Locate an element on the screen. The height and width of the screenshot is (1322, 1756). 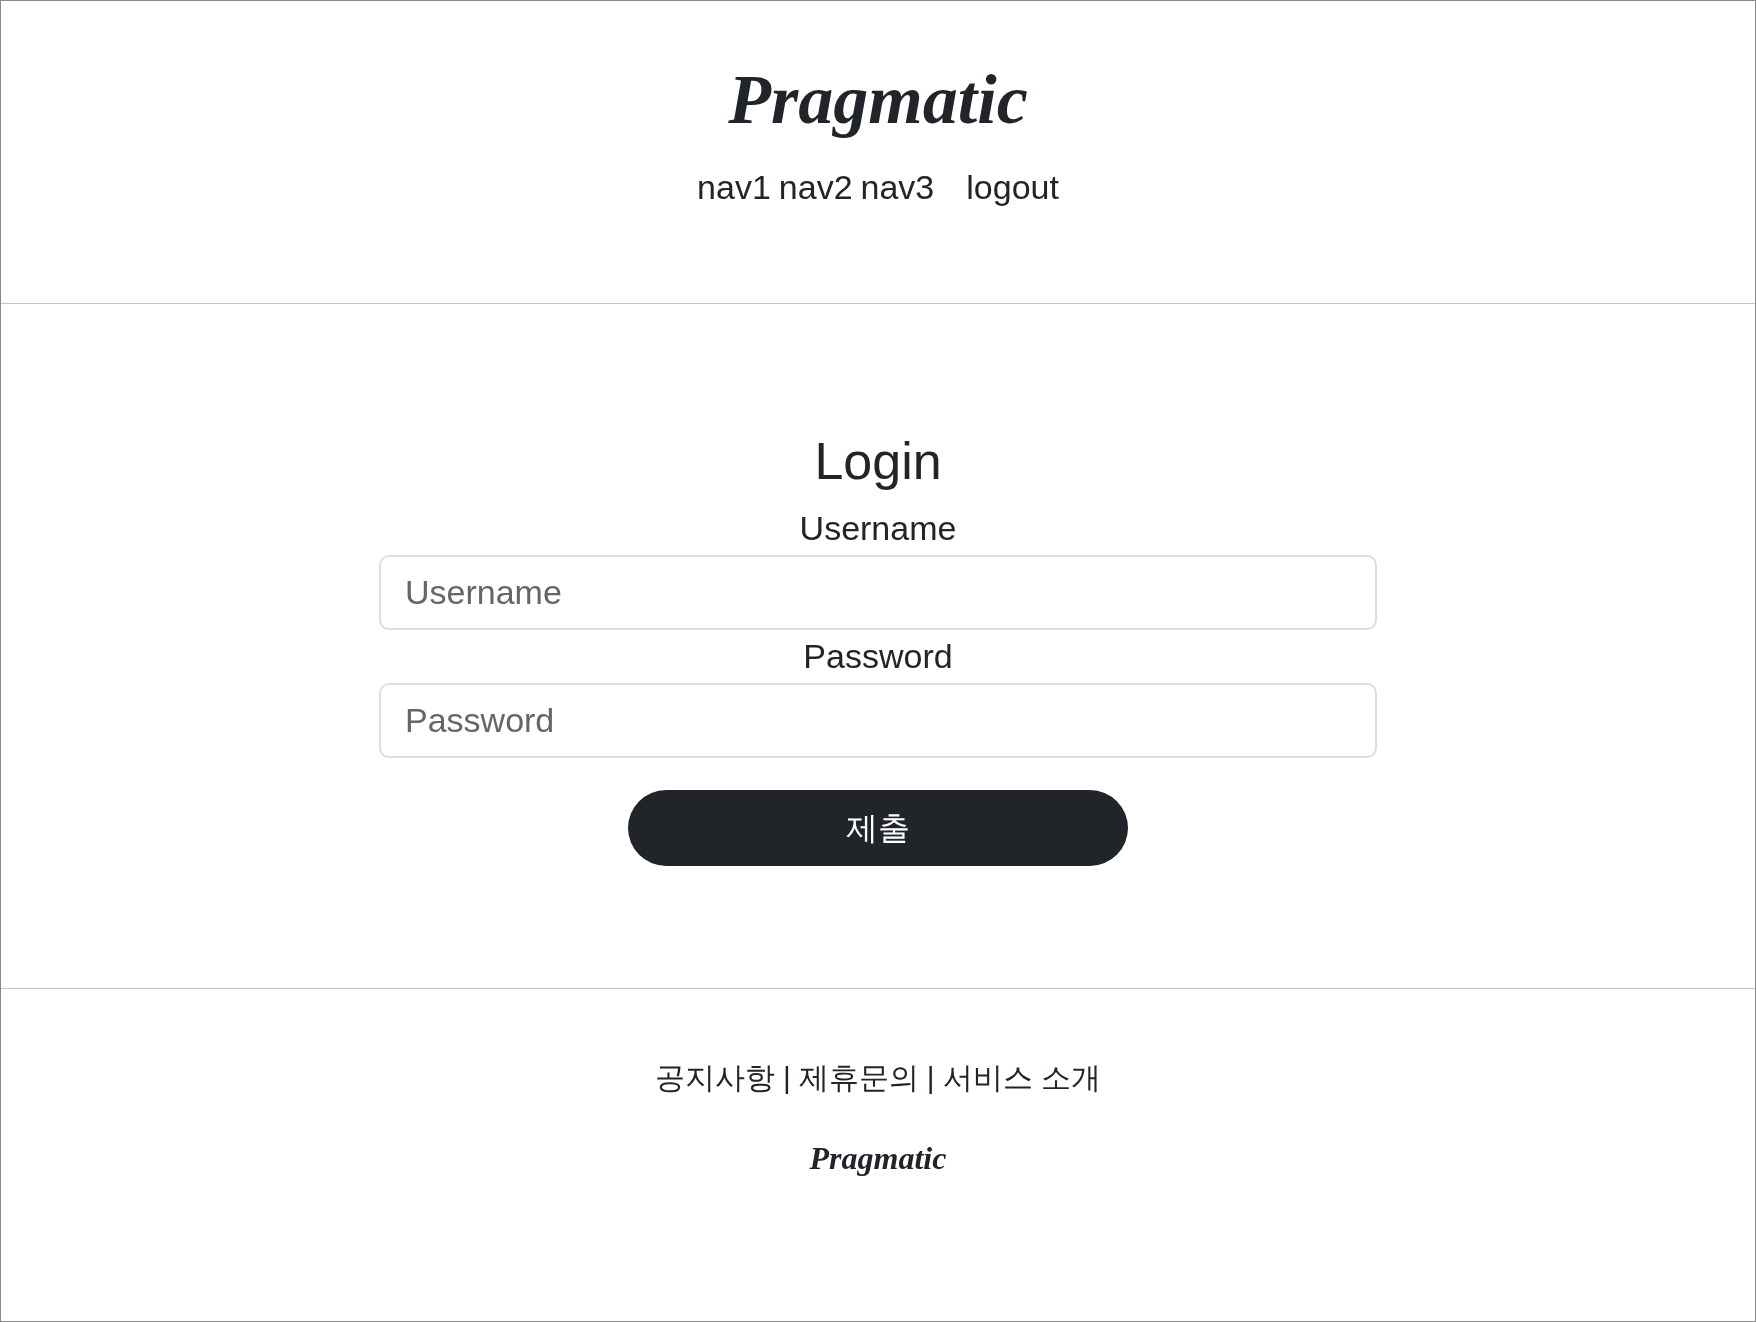
logo: Pragmatic is located at coordinates (878, 99).